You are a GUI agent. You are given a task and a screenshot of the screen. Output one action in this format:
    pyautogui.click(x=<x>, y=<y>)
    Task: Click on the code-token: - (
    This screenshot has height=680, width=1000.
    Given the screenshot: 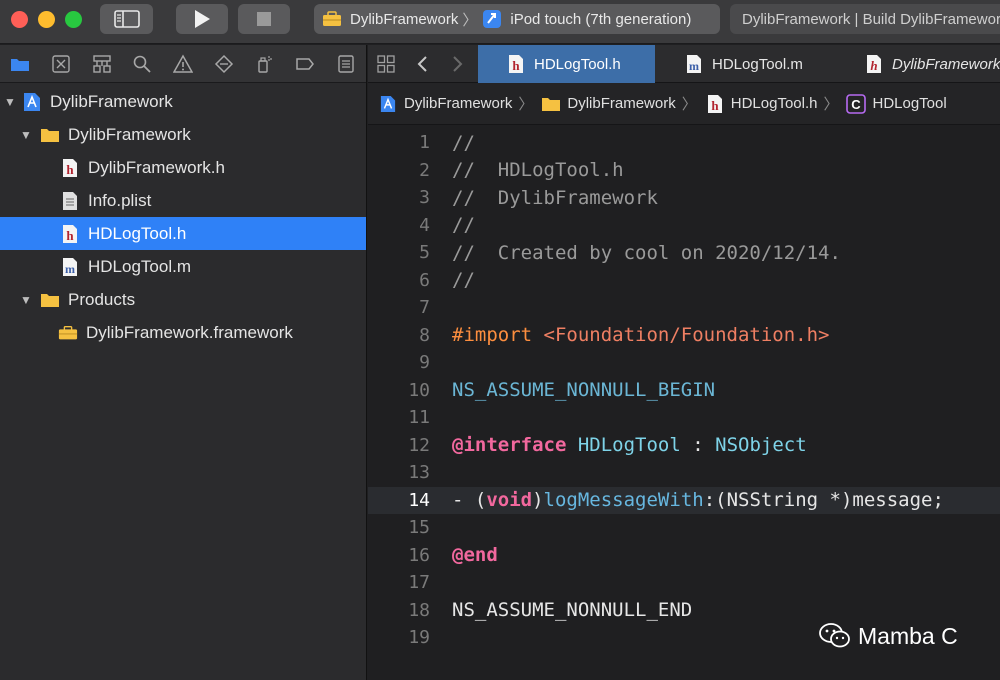 What is the action you would take?
    pyautogui.click(x=469, y=500)
    